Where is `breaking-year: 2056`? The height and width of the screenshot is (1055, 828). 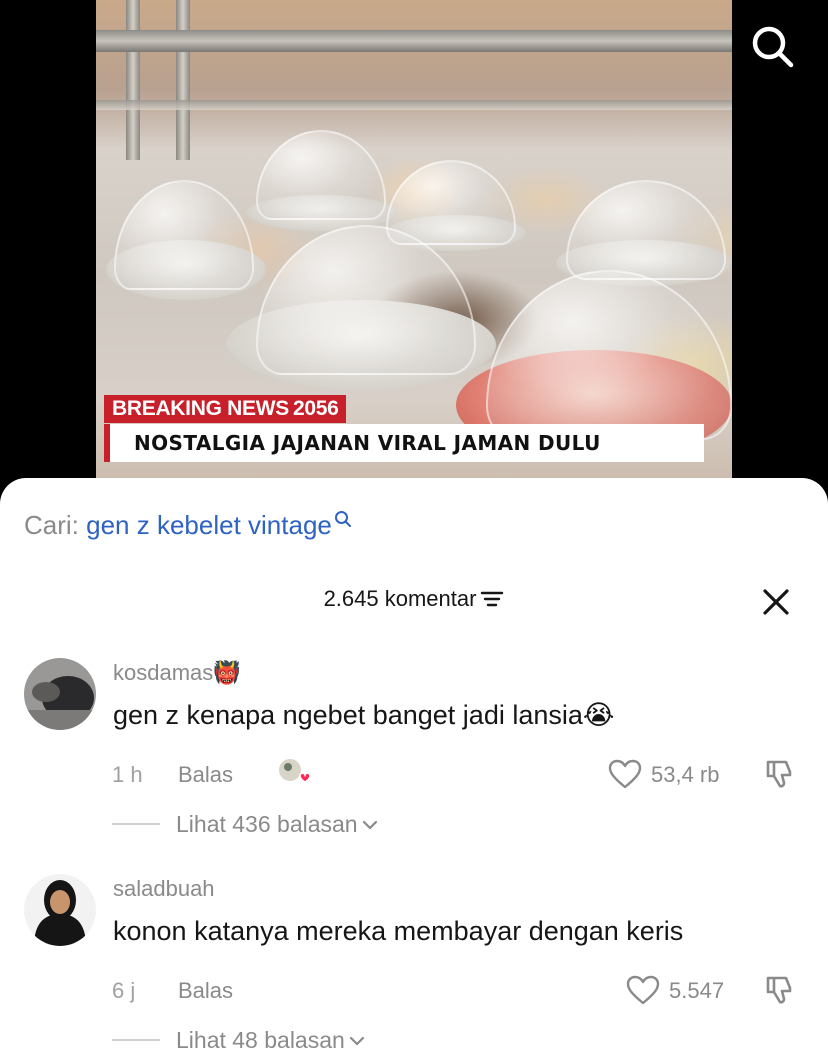 breaking-year: 2056 is located at coordinates (315, 408).